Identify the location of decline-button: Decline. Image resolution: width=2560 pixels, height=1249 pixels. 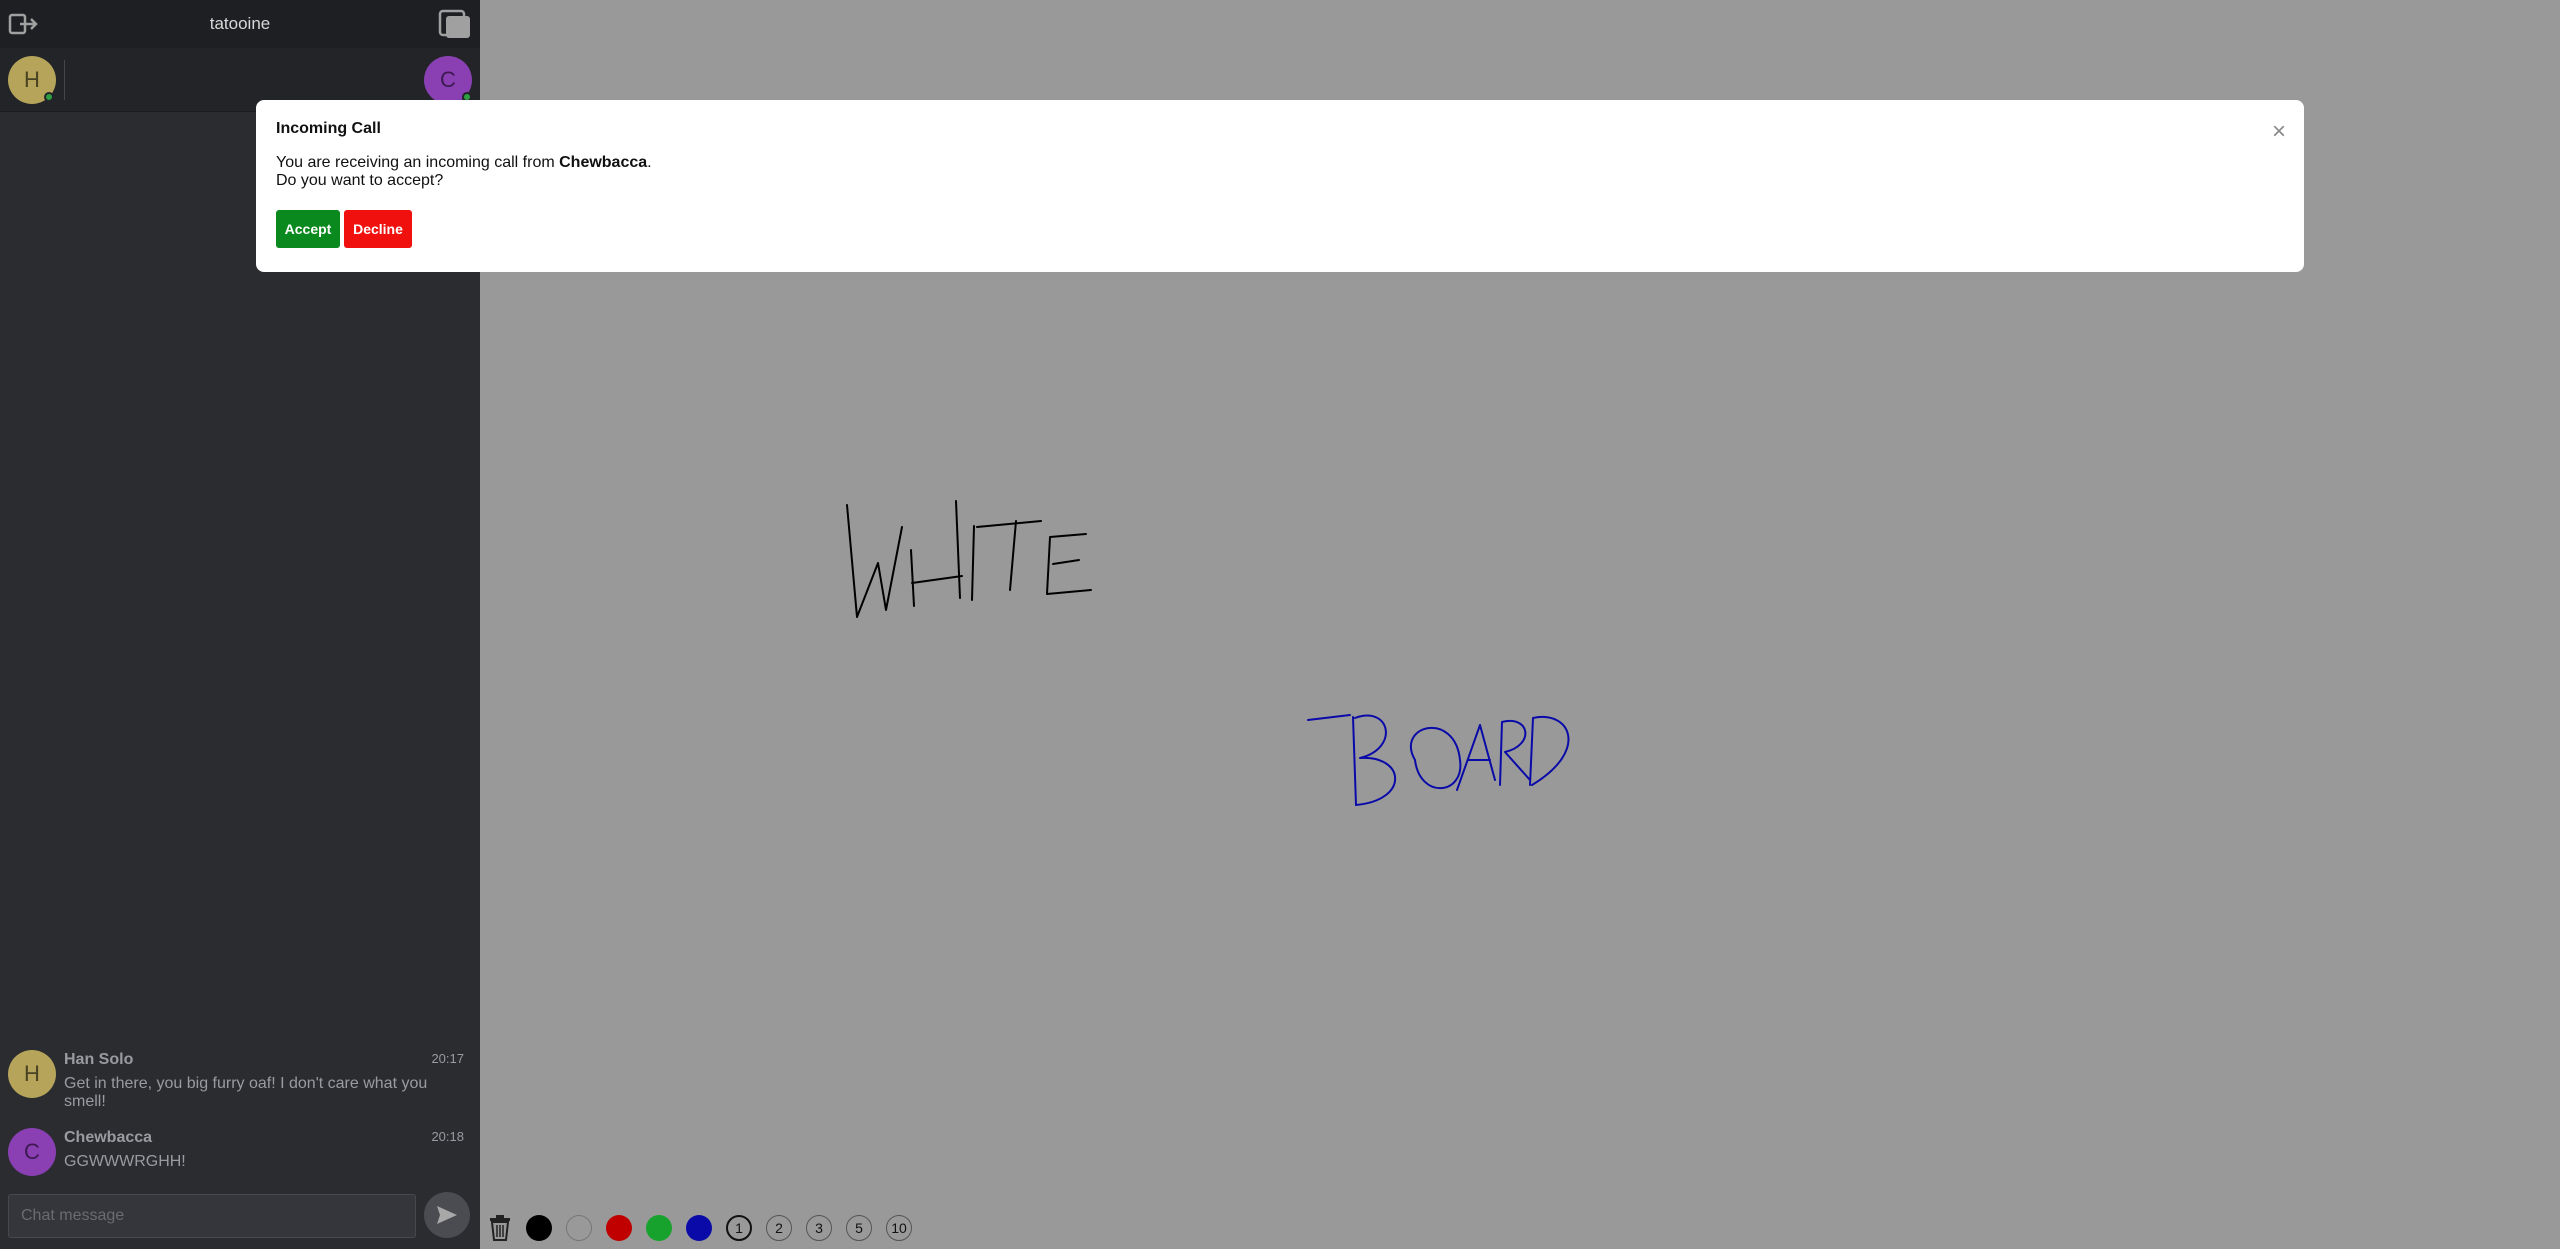
(378, 229).